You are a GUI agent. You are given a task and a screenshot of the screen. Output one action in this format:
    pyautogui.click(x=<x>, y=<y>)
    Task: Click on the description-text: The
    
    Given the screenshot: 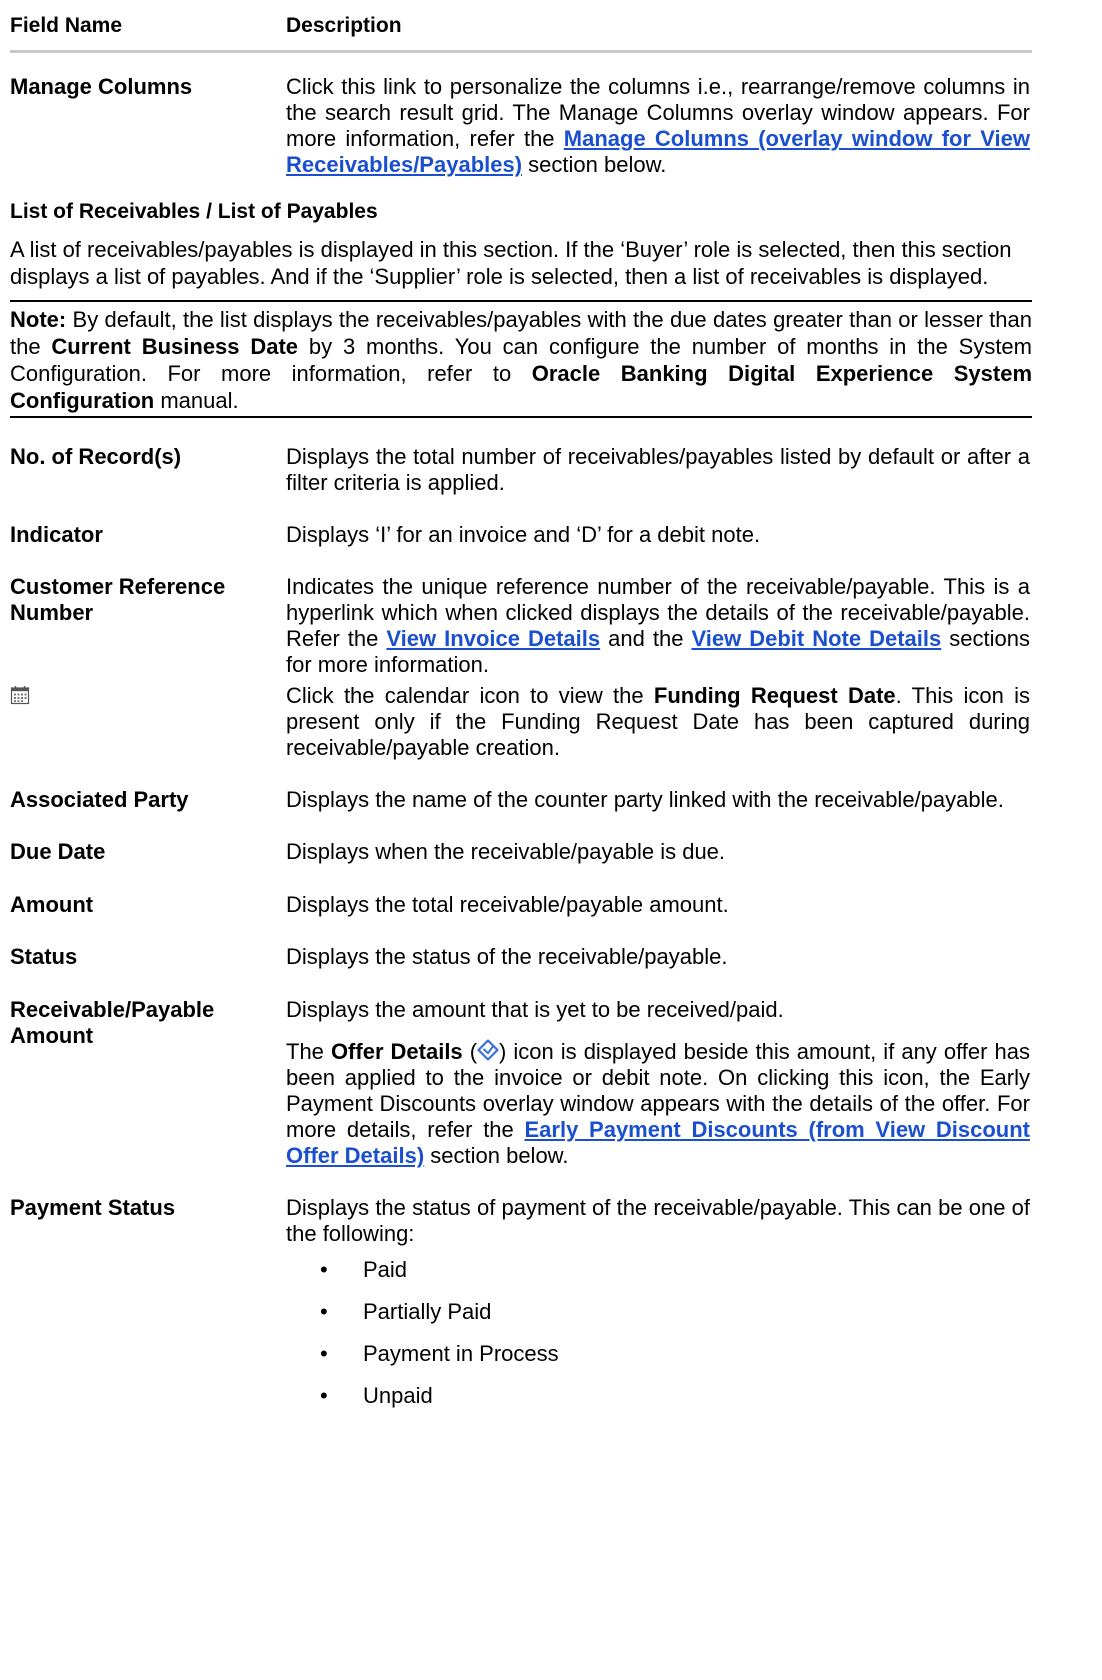 What is the action you would take?
    pyautogui.click(x=308, y=1051)
    